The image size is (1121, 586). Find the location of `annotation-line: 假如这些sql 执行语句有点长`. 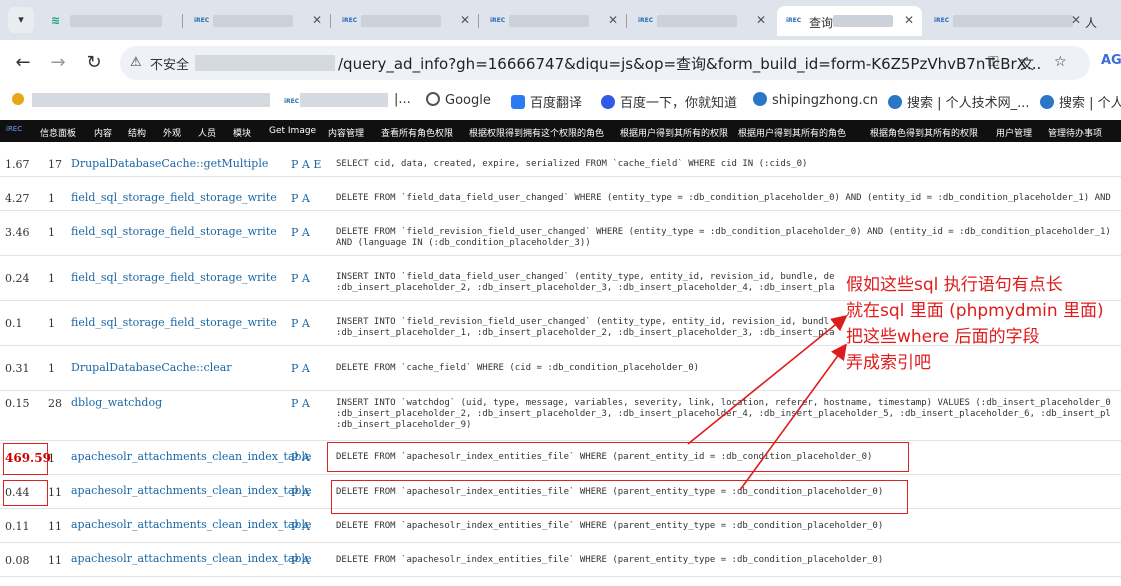

annotation-line: 假如这些sql 执行语句有点长 is located at coordinates (954, 285).